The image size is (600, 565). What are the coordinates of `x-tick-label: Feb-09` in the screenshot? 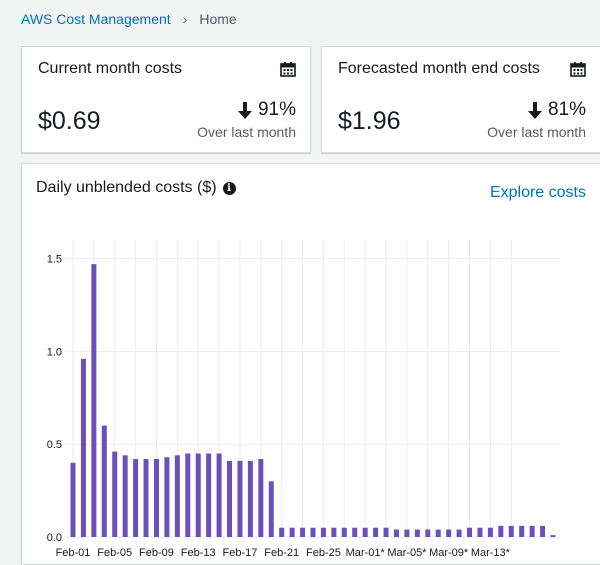 It's located at (156, 553).